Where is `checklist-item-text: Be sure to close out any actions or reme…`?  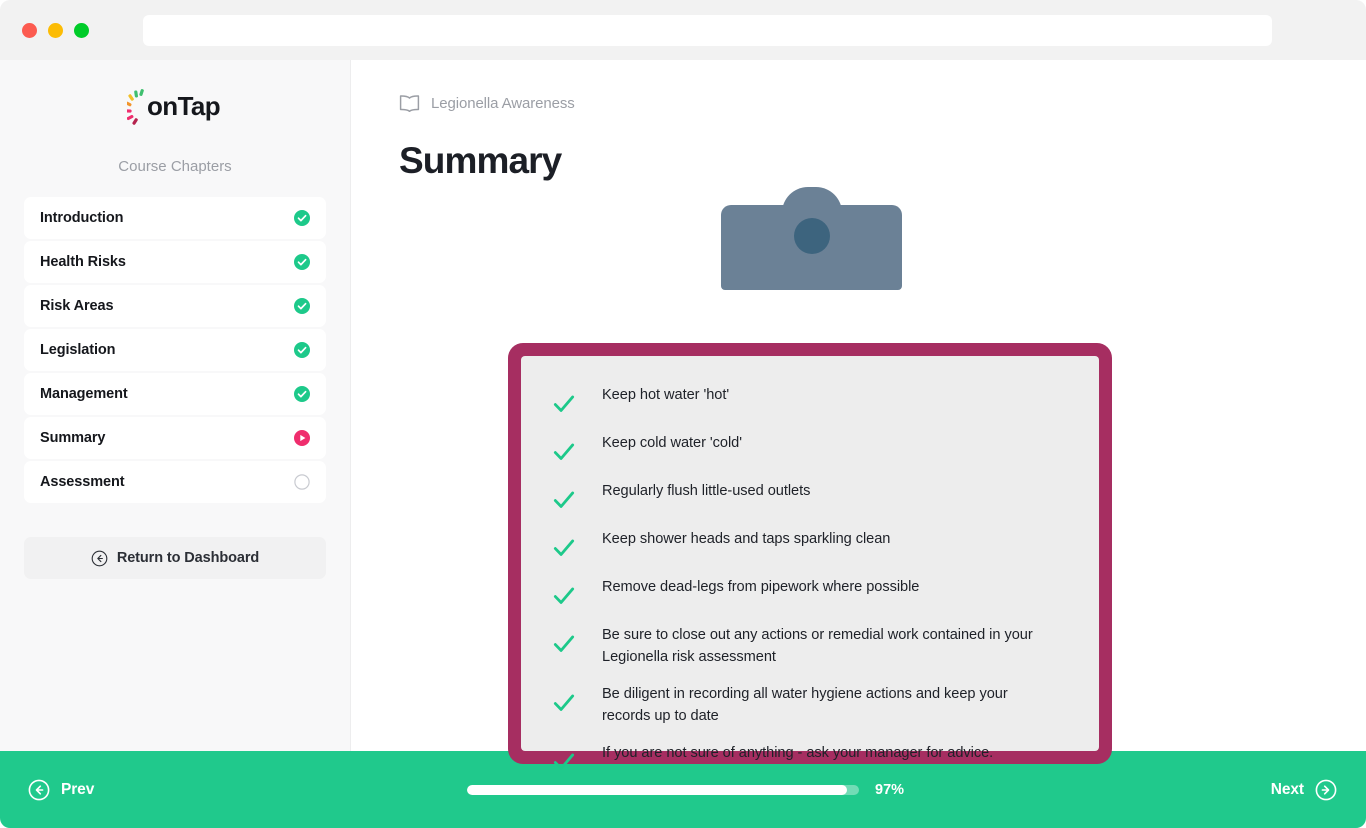
checklist-item-text: Be sure to close out any actions or reme… is located at coordinates (817, 646).